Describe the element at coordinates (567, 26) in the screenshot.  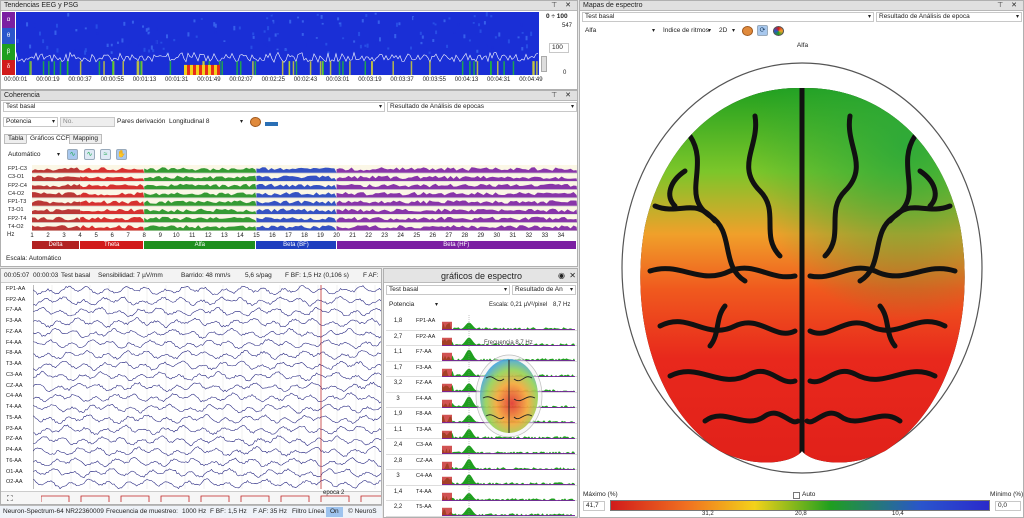
I see `trend-scale-top: 547` at that location.